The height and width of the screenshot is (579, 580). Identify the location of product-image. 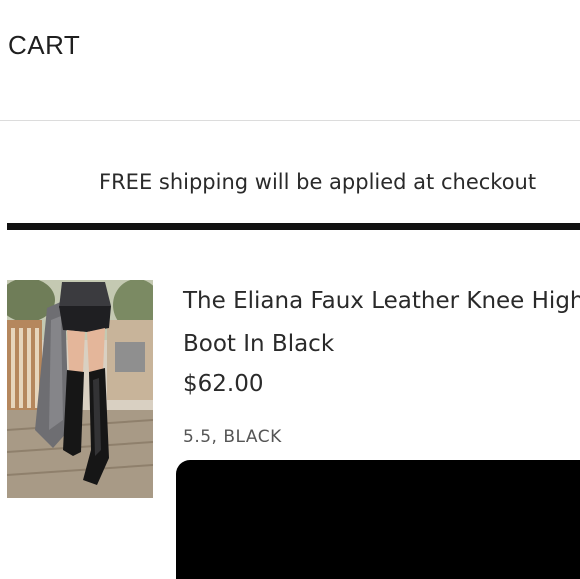
(80, 389).